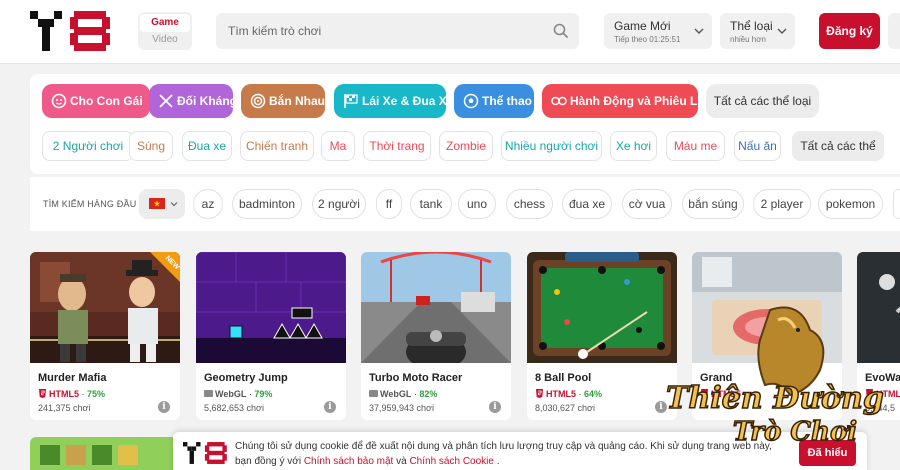 This screenshot has width=900, height=470. What do you see at coordinates (373, 393) in the screenshot?
I see `webgl-icon` at bounding box center [373, 393].